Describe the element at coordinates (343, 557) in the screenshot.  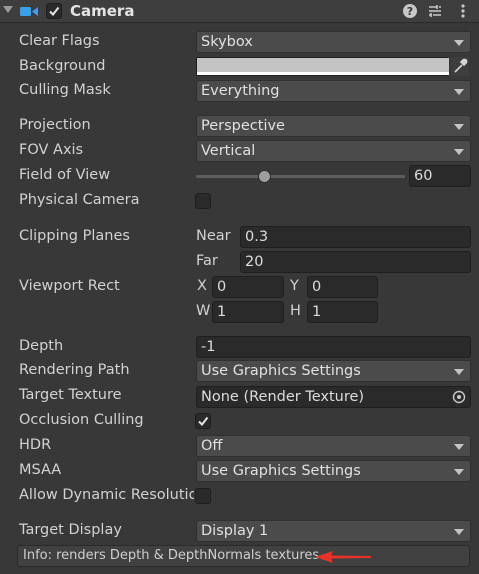
I see `red-arrow-icon` at that location.